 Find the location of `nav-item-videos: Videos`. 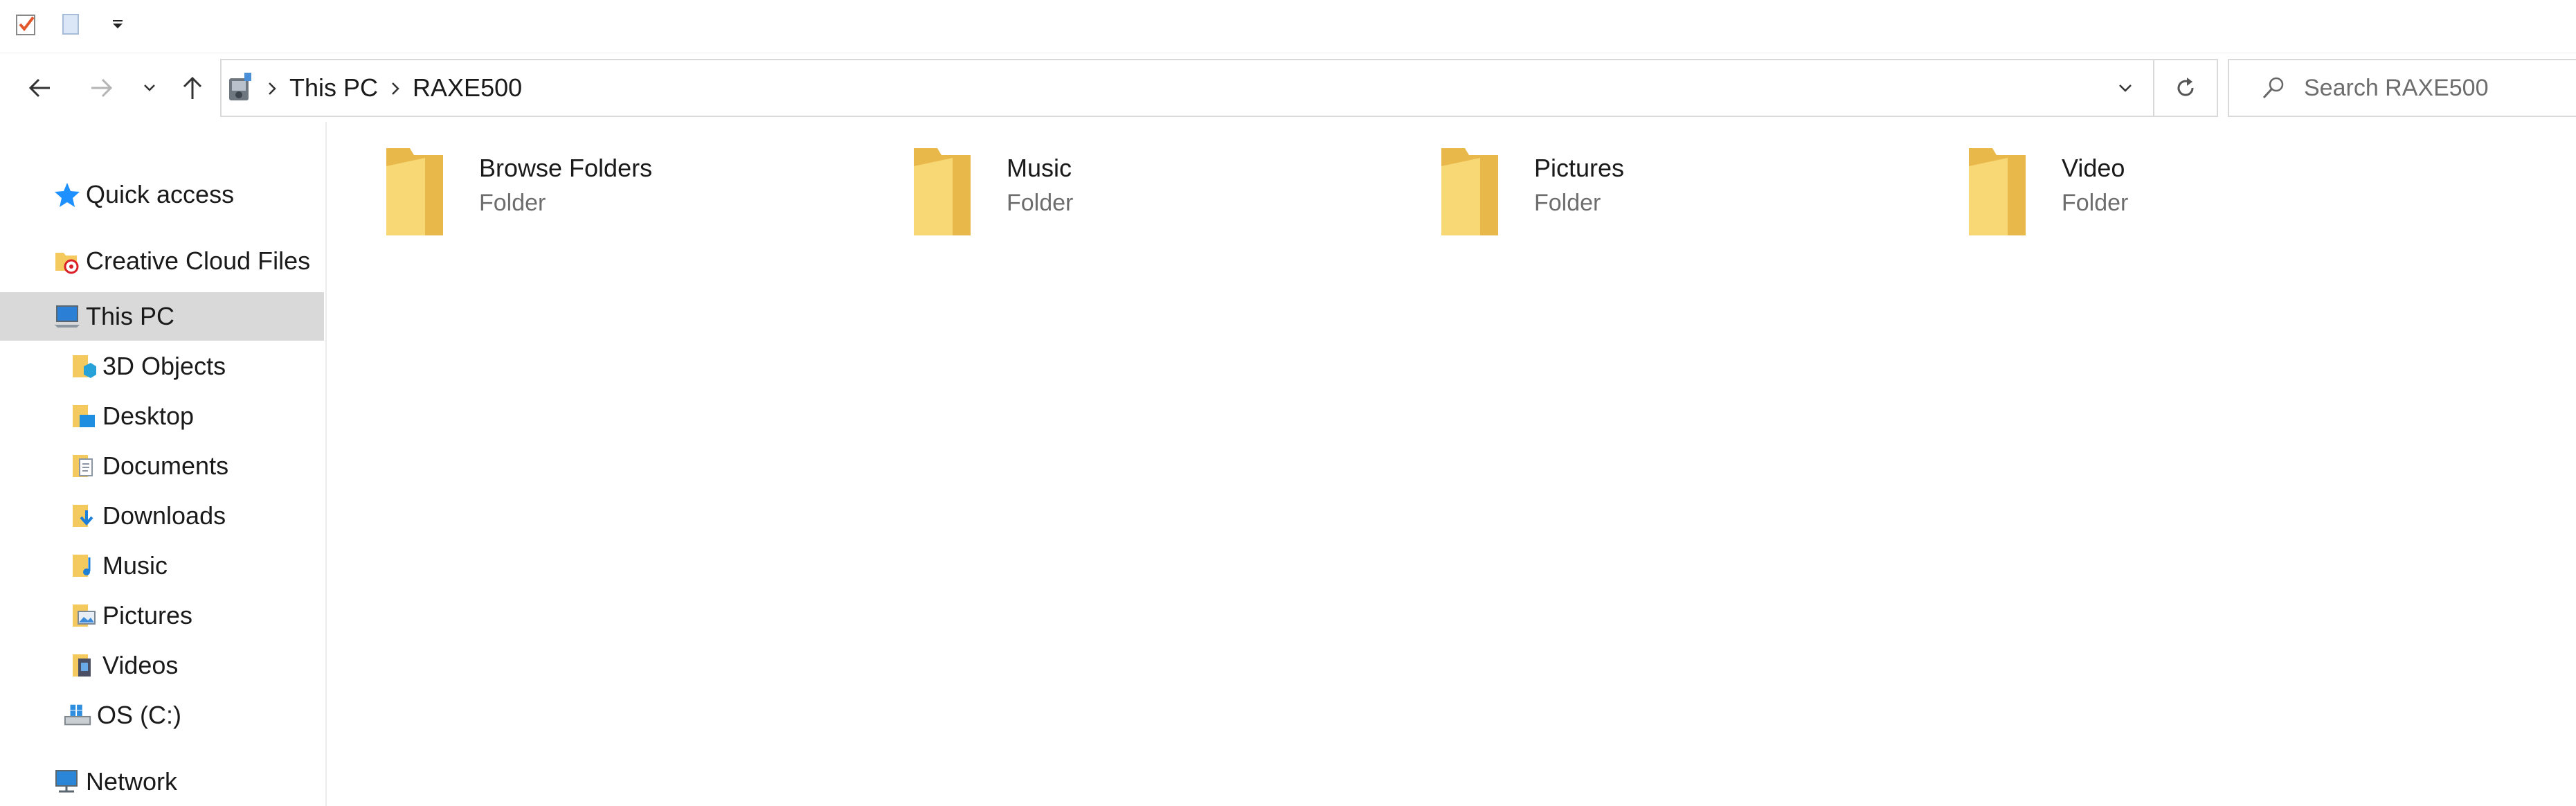

nav-item-videos: Videos is located at coordinates (162, 665).